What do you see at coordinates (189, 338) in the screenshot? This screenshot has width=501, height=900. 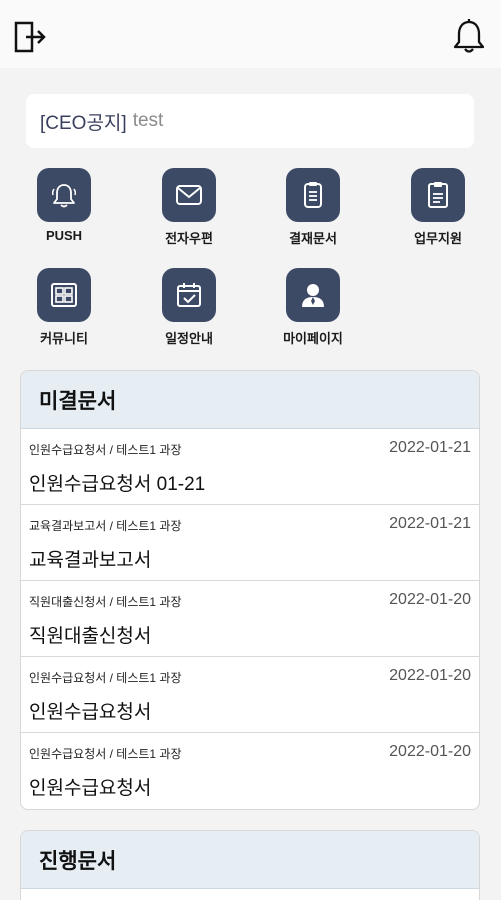 I see `menu-label: 일정안내` at bounding box center [189, 338].